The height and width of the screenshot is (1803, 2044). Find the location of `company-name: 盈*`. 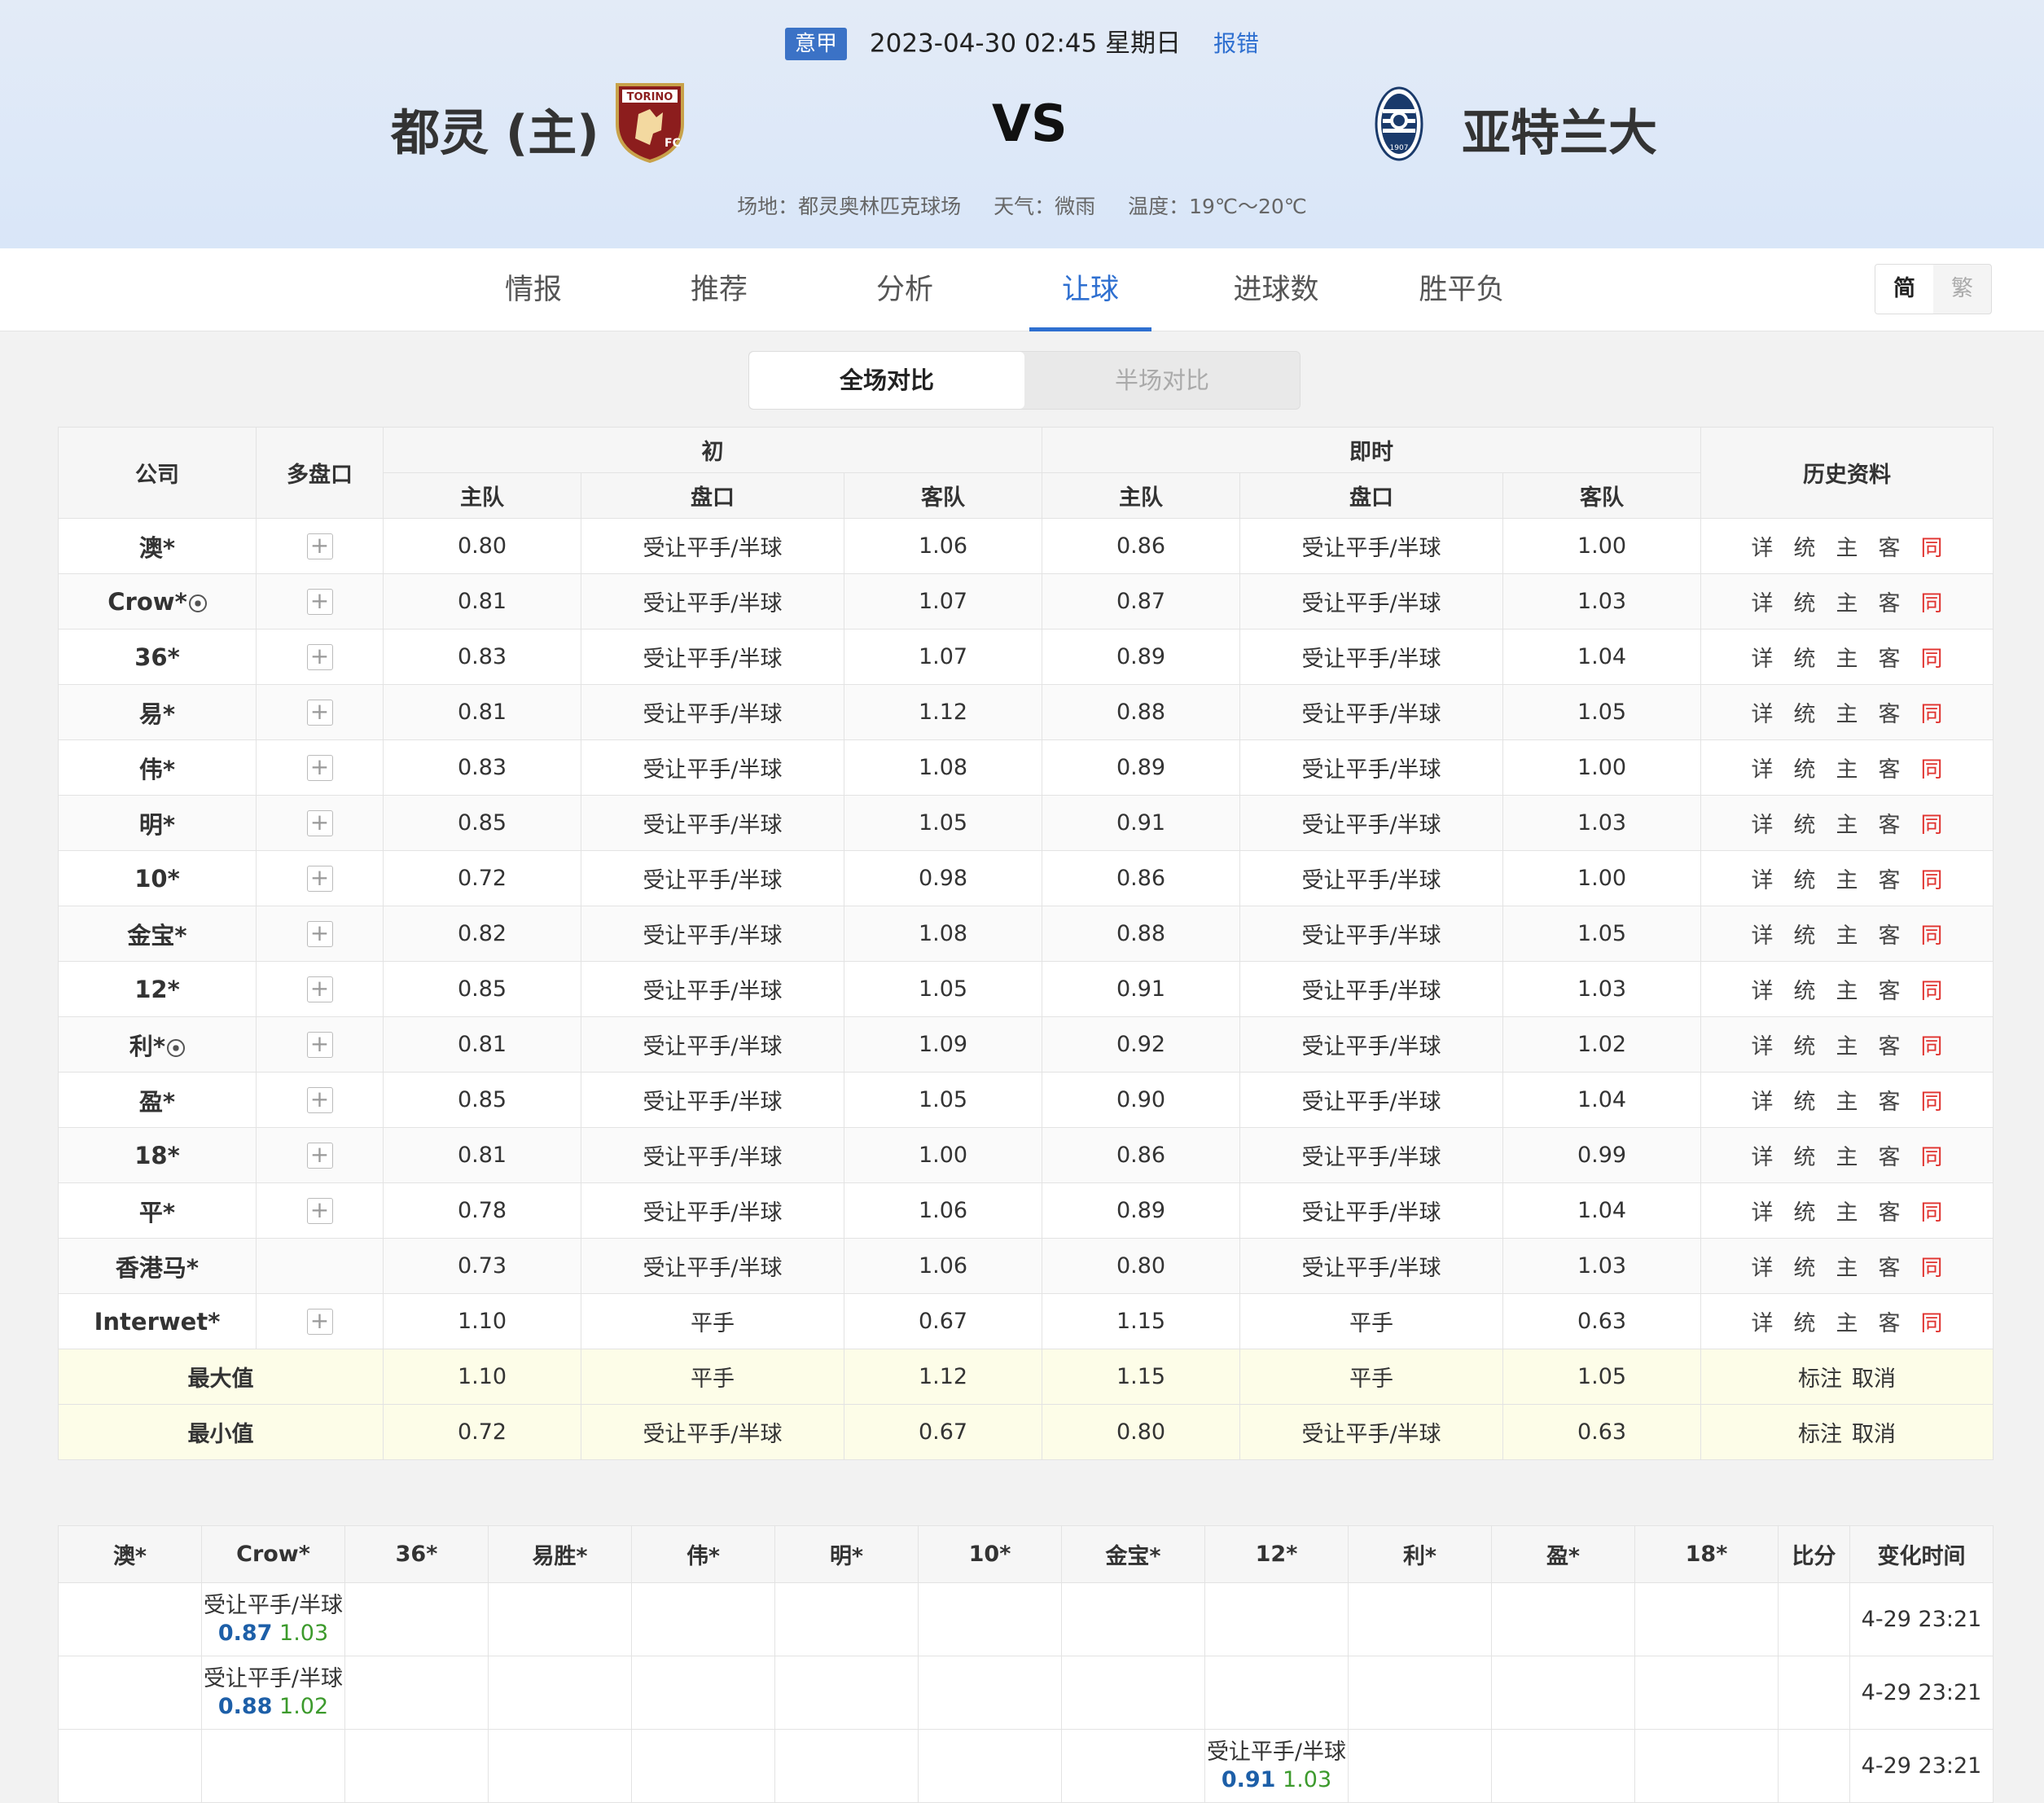

company-name: 盈* is located at coordinates (157, 1102).